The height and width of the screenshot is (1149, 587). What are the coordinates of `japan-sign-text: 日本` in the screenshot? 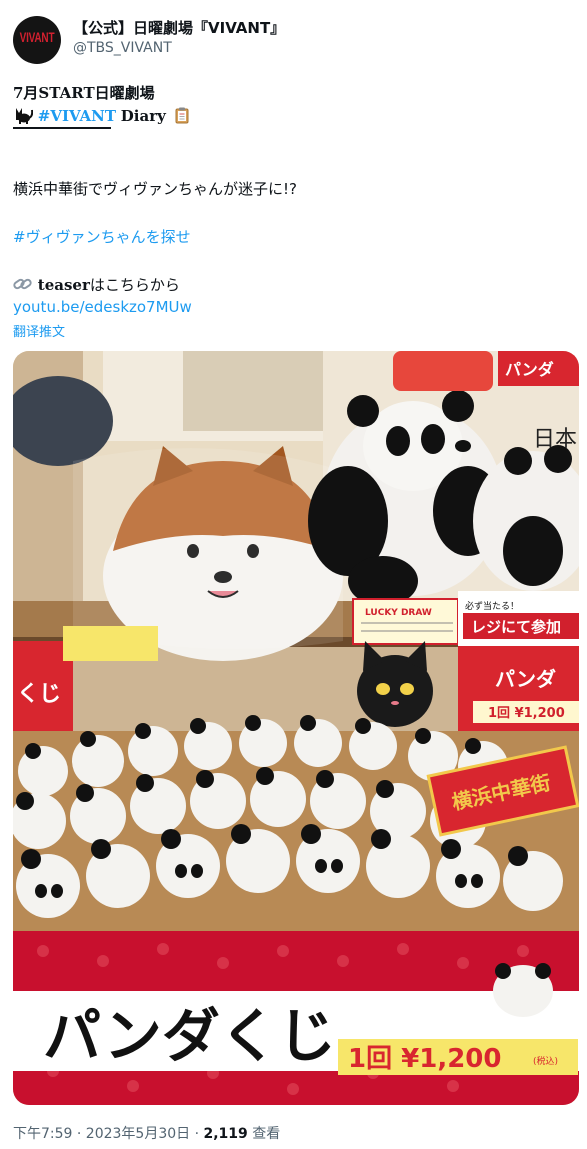 It's located at (555, 439).